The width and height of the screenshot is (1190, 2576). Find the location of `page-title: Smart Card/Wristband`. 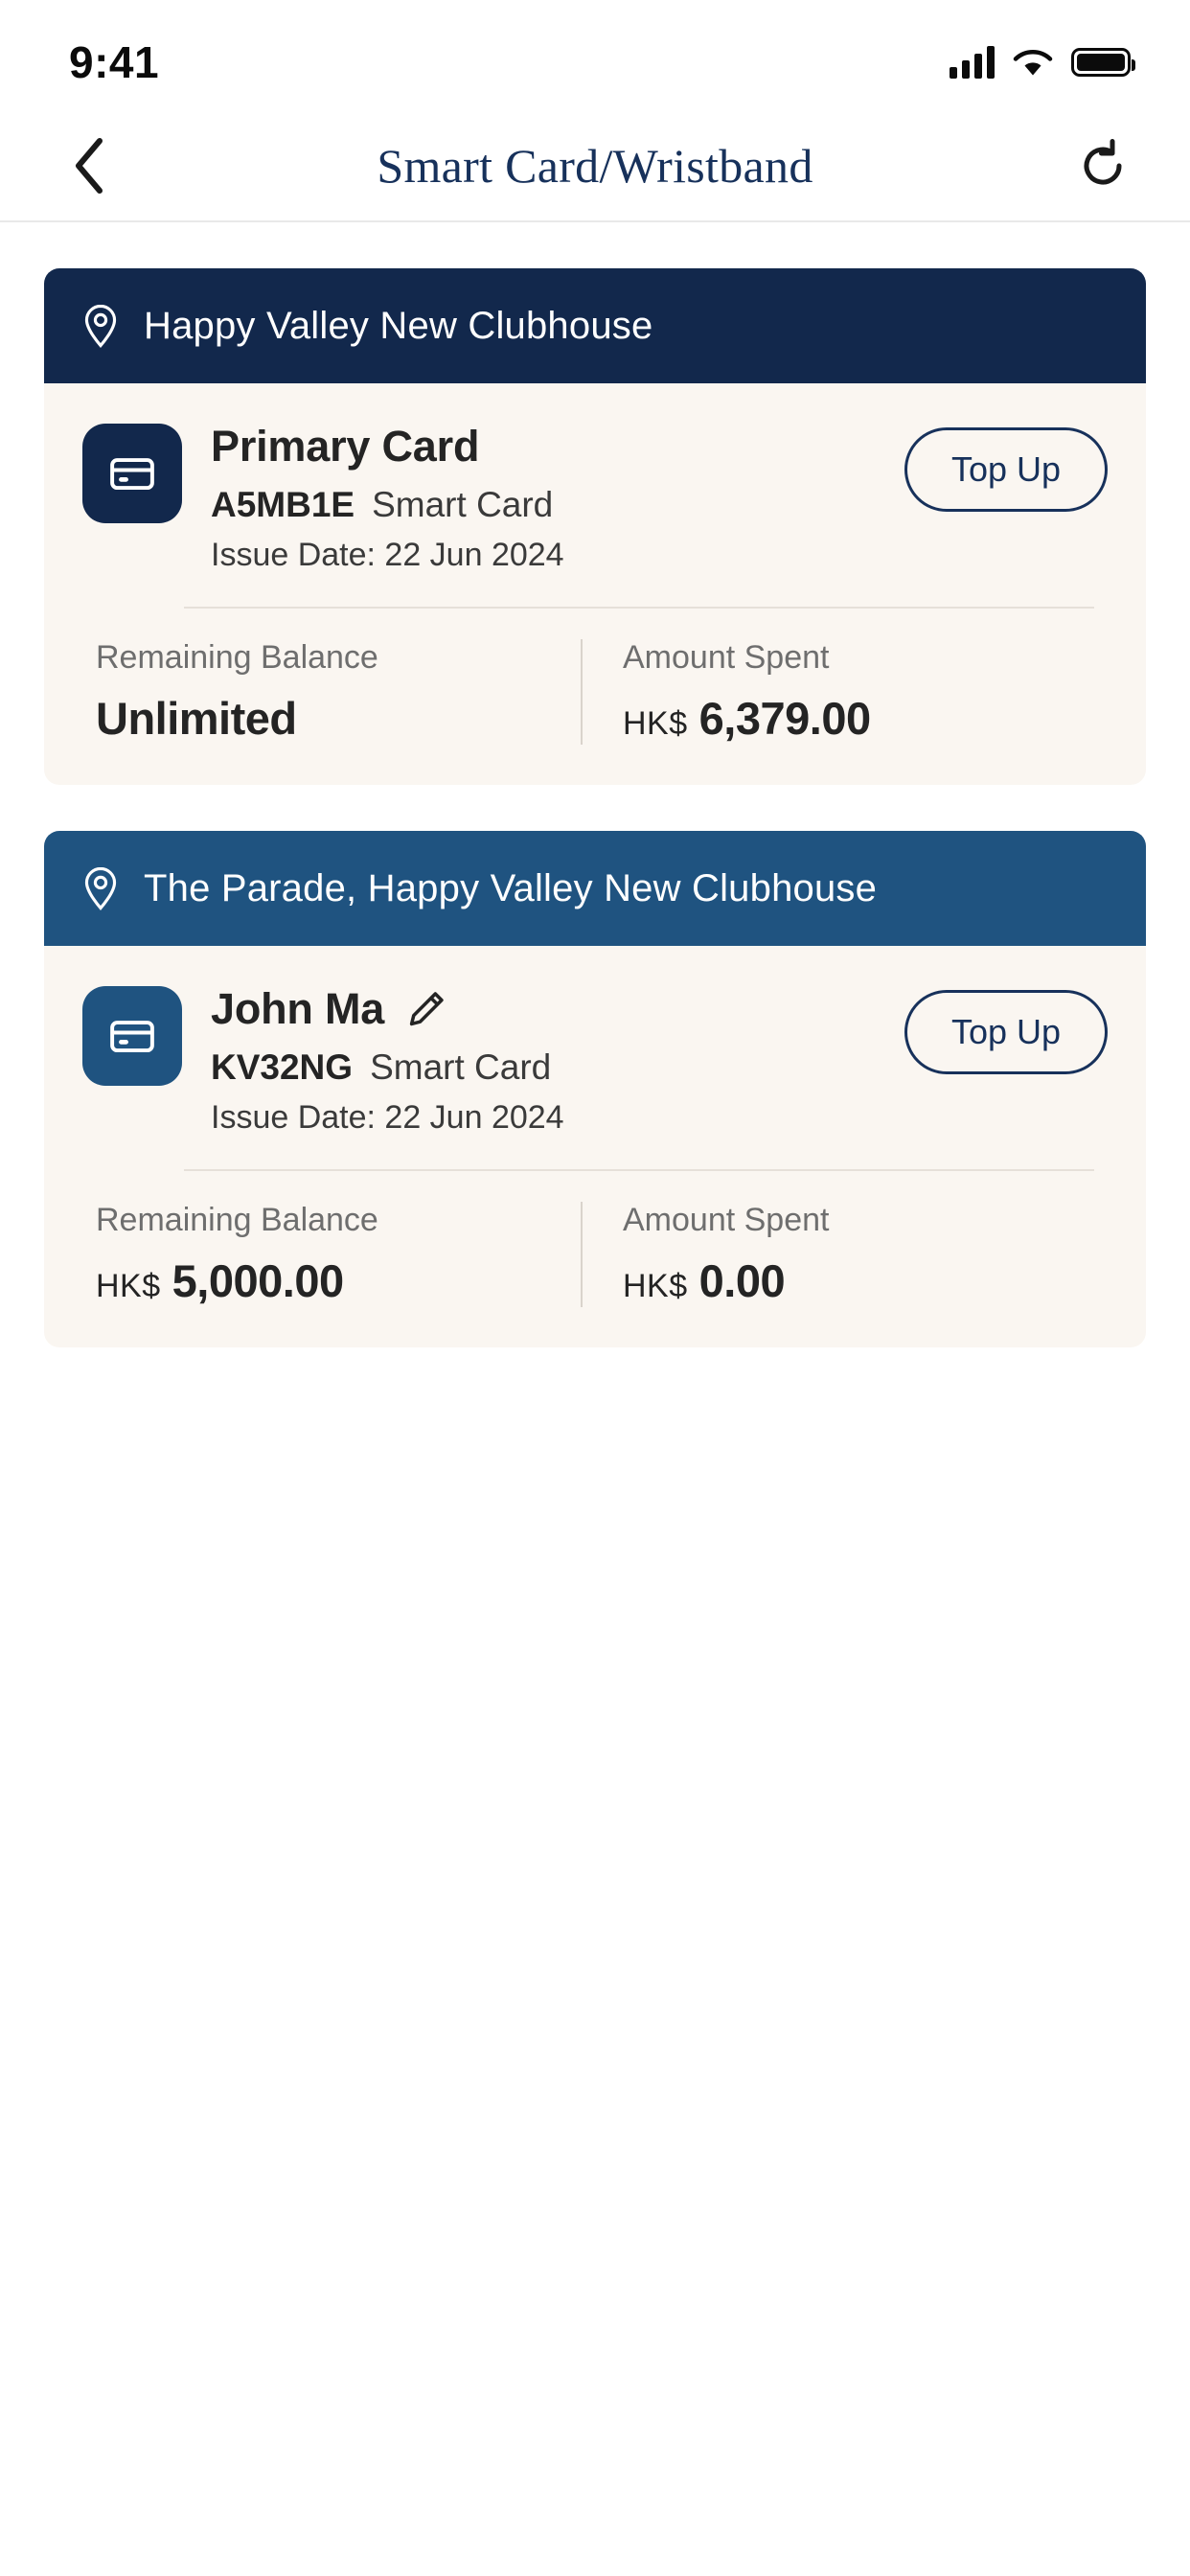

page-title: Smart Card/Wristband is located at coordinates (595, 166).